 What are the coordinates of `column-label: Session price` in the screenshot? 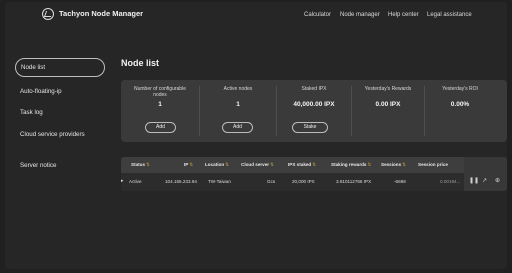 It's located at (433, 164).